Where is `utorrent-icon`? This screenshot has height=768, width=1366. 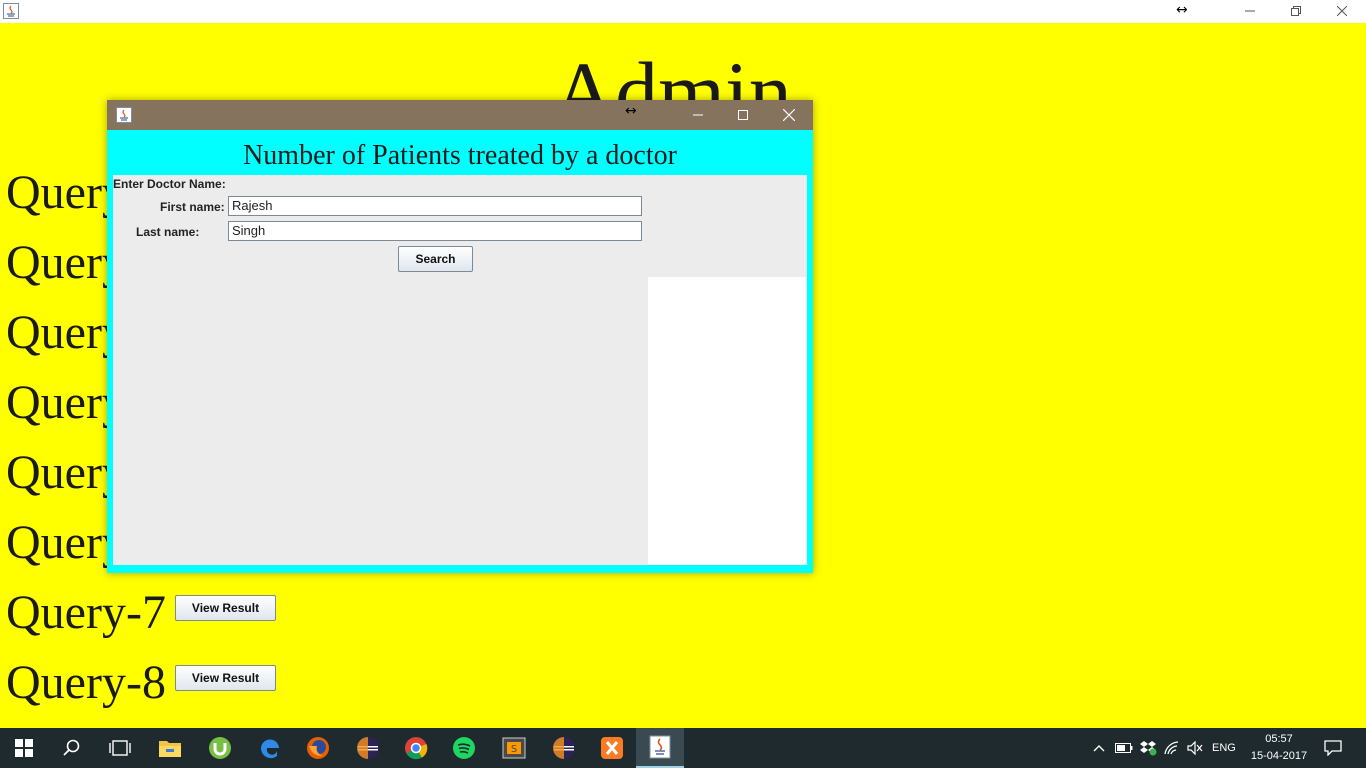 utorrent-icon is located at coordinates (220, 748).